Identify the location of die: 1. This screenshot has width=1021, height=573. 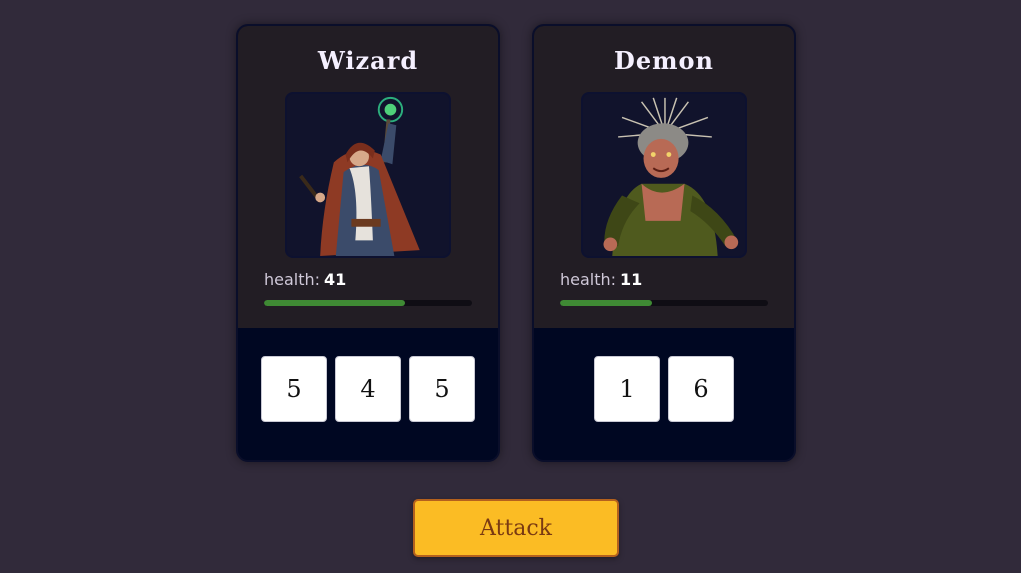
(627, 389).